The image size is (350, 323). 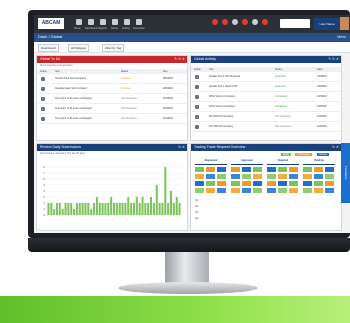 What do you see at coordinates (139, 22) in the screenshot?
I see `favourites-icon` at bounding box center [139, 22].